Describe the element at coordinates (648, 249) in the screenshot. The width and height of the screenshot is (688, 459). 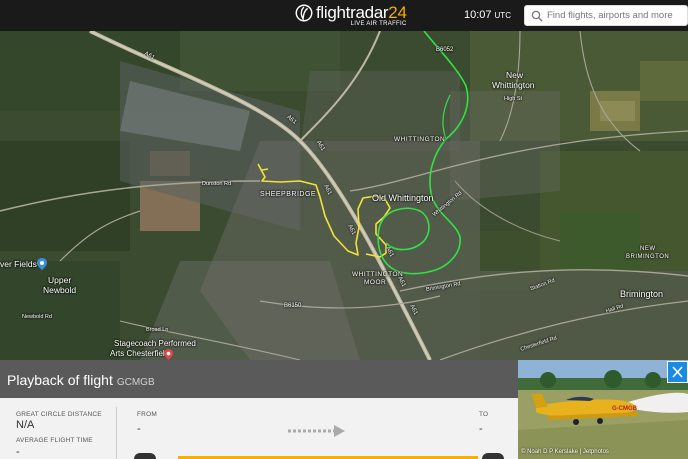
I see `place-label-new-brimington: NEW` at that location.